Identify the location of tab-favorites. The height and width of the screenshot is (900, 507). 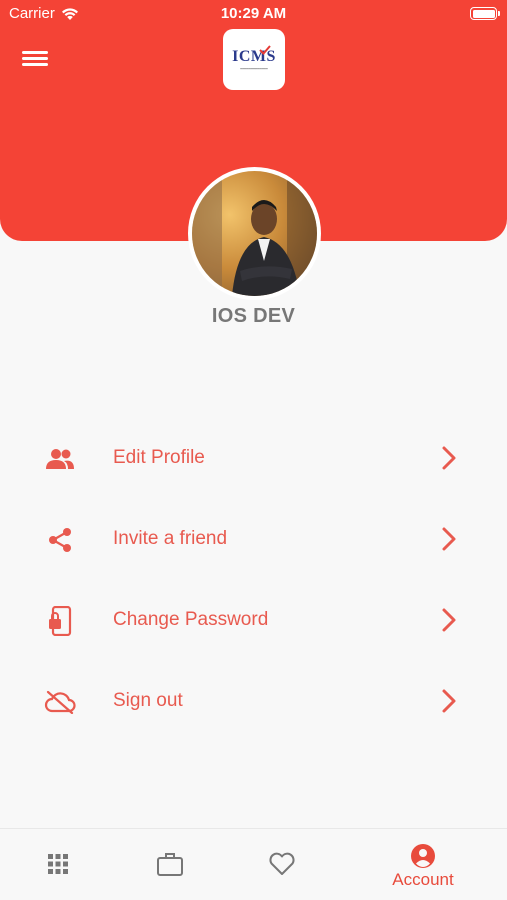
(282, 864).